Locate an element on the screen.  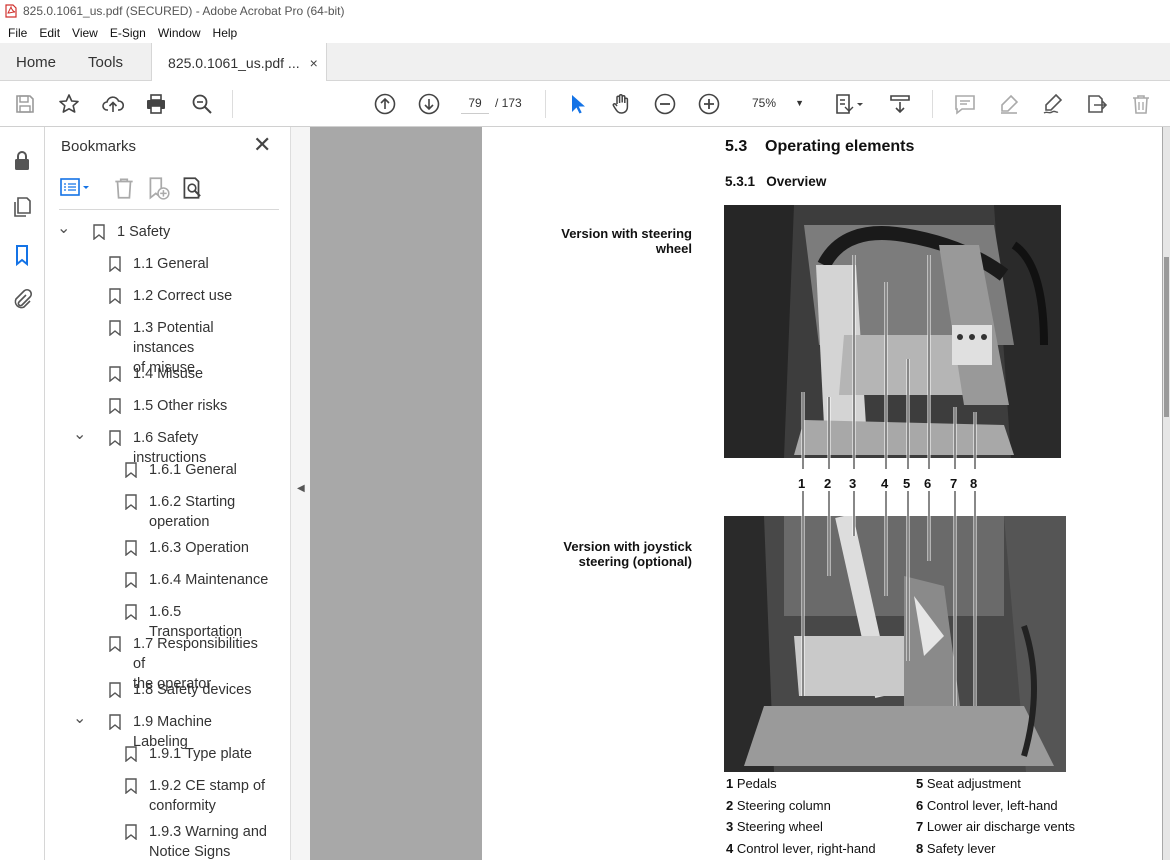
bookmark-item: ⌄ 1 Safety is located at coordinates (157, 233).